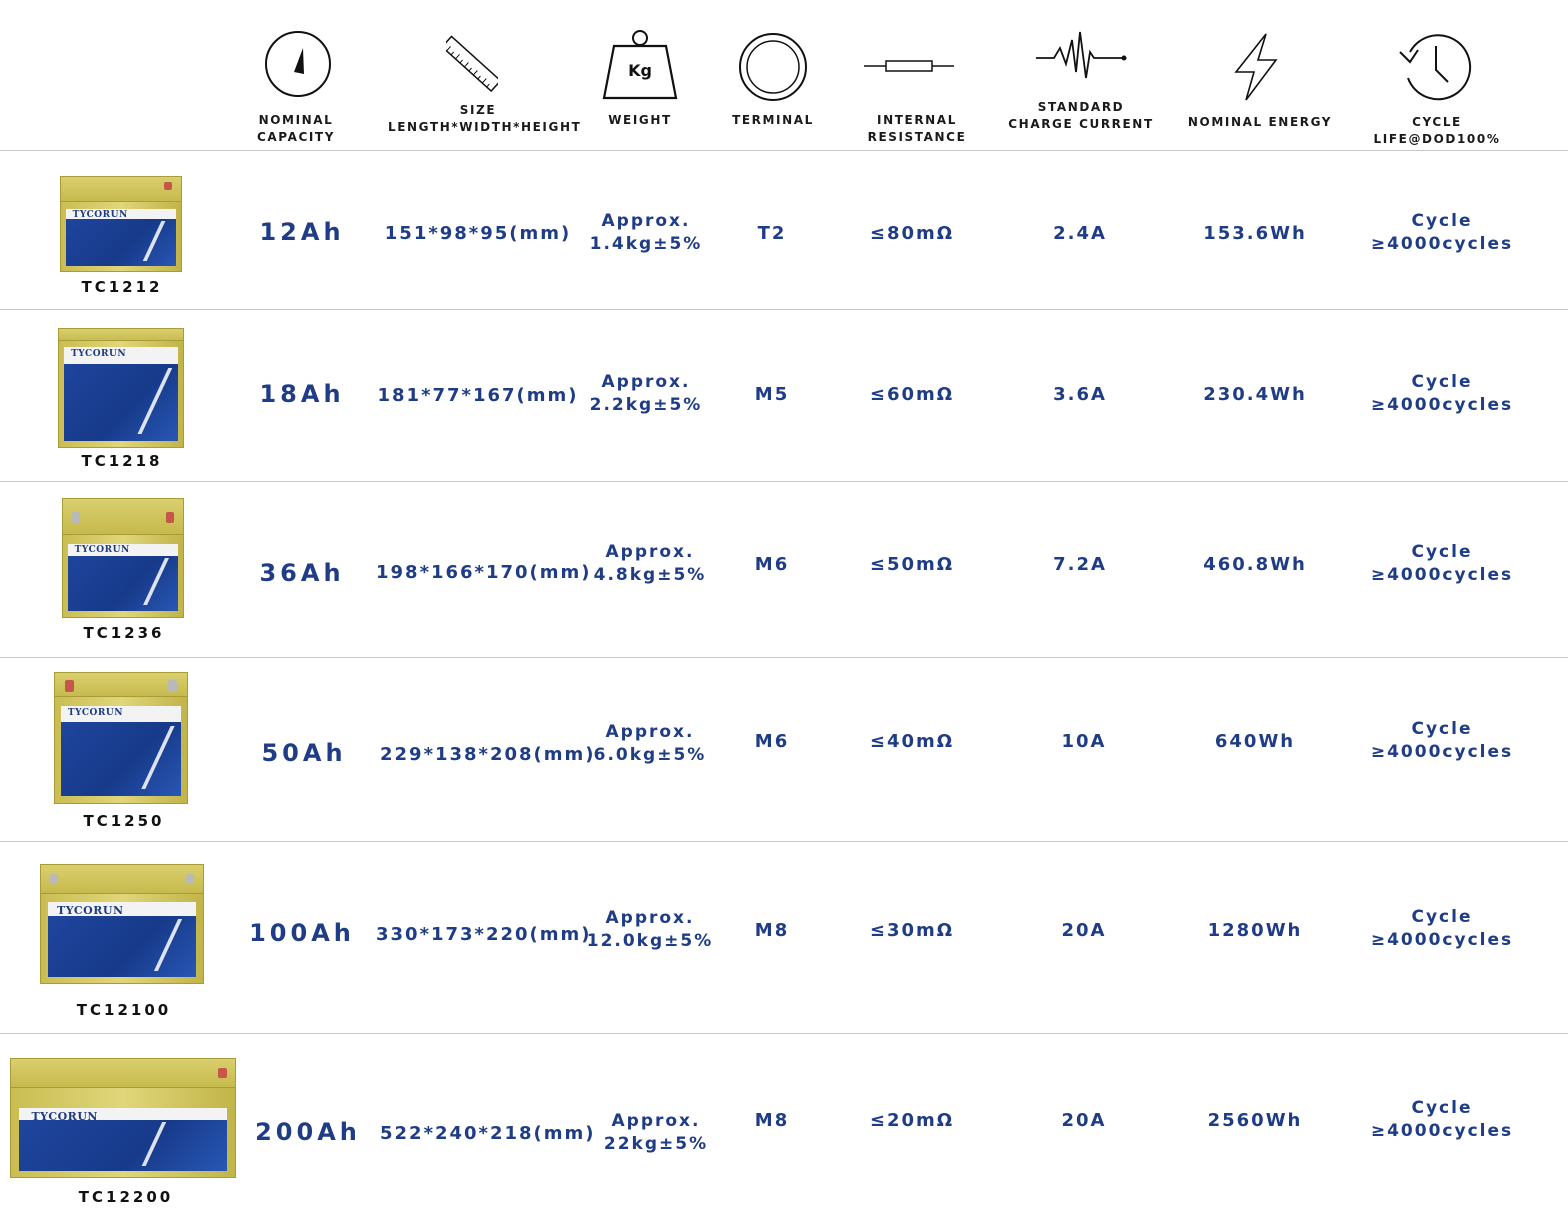 The width and height of the screenshot is (1568, 1220). Describe the element at coordinates (302, 933) in the screenshot. I see `capacity-value: 100Ah` at that location.